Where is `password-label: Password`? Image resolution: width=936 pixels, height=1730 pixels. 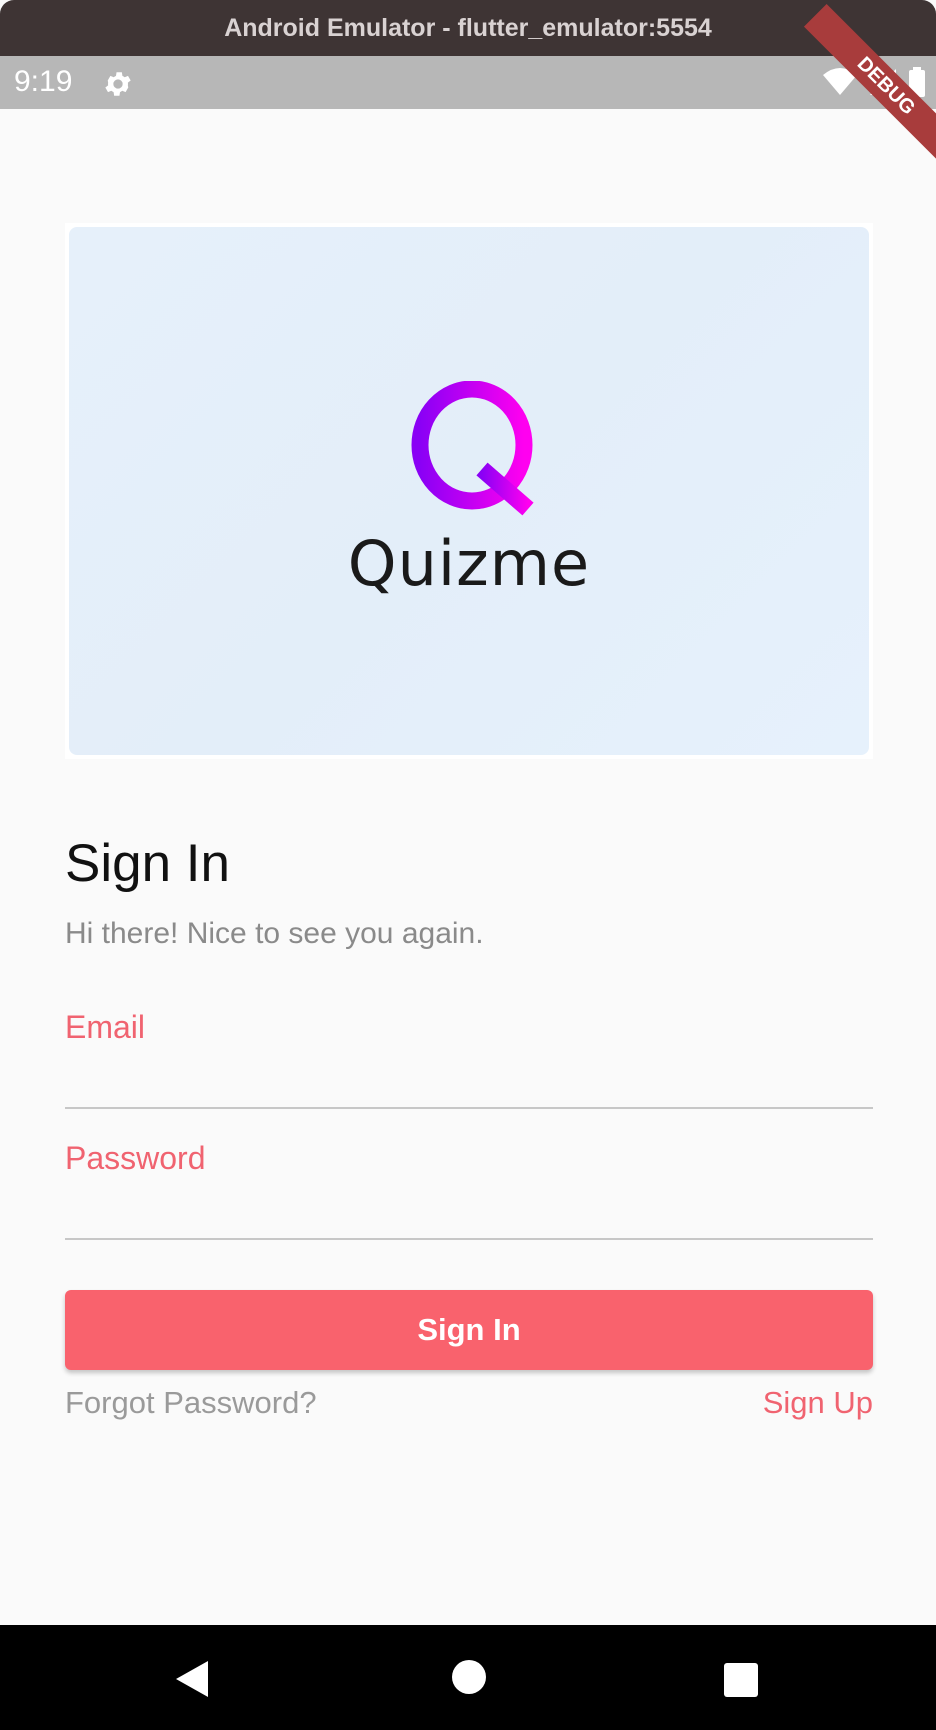 password-label: Password is located at coordinates (135, 1158).